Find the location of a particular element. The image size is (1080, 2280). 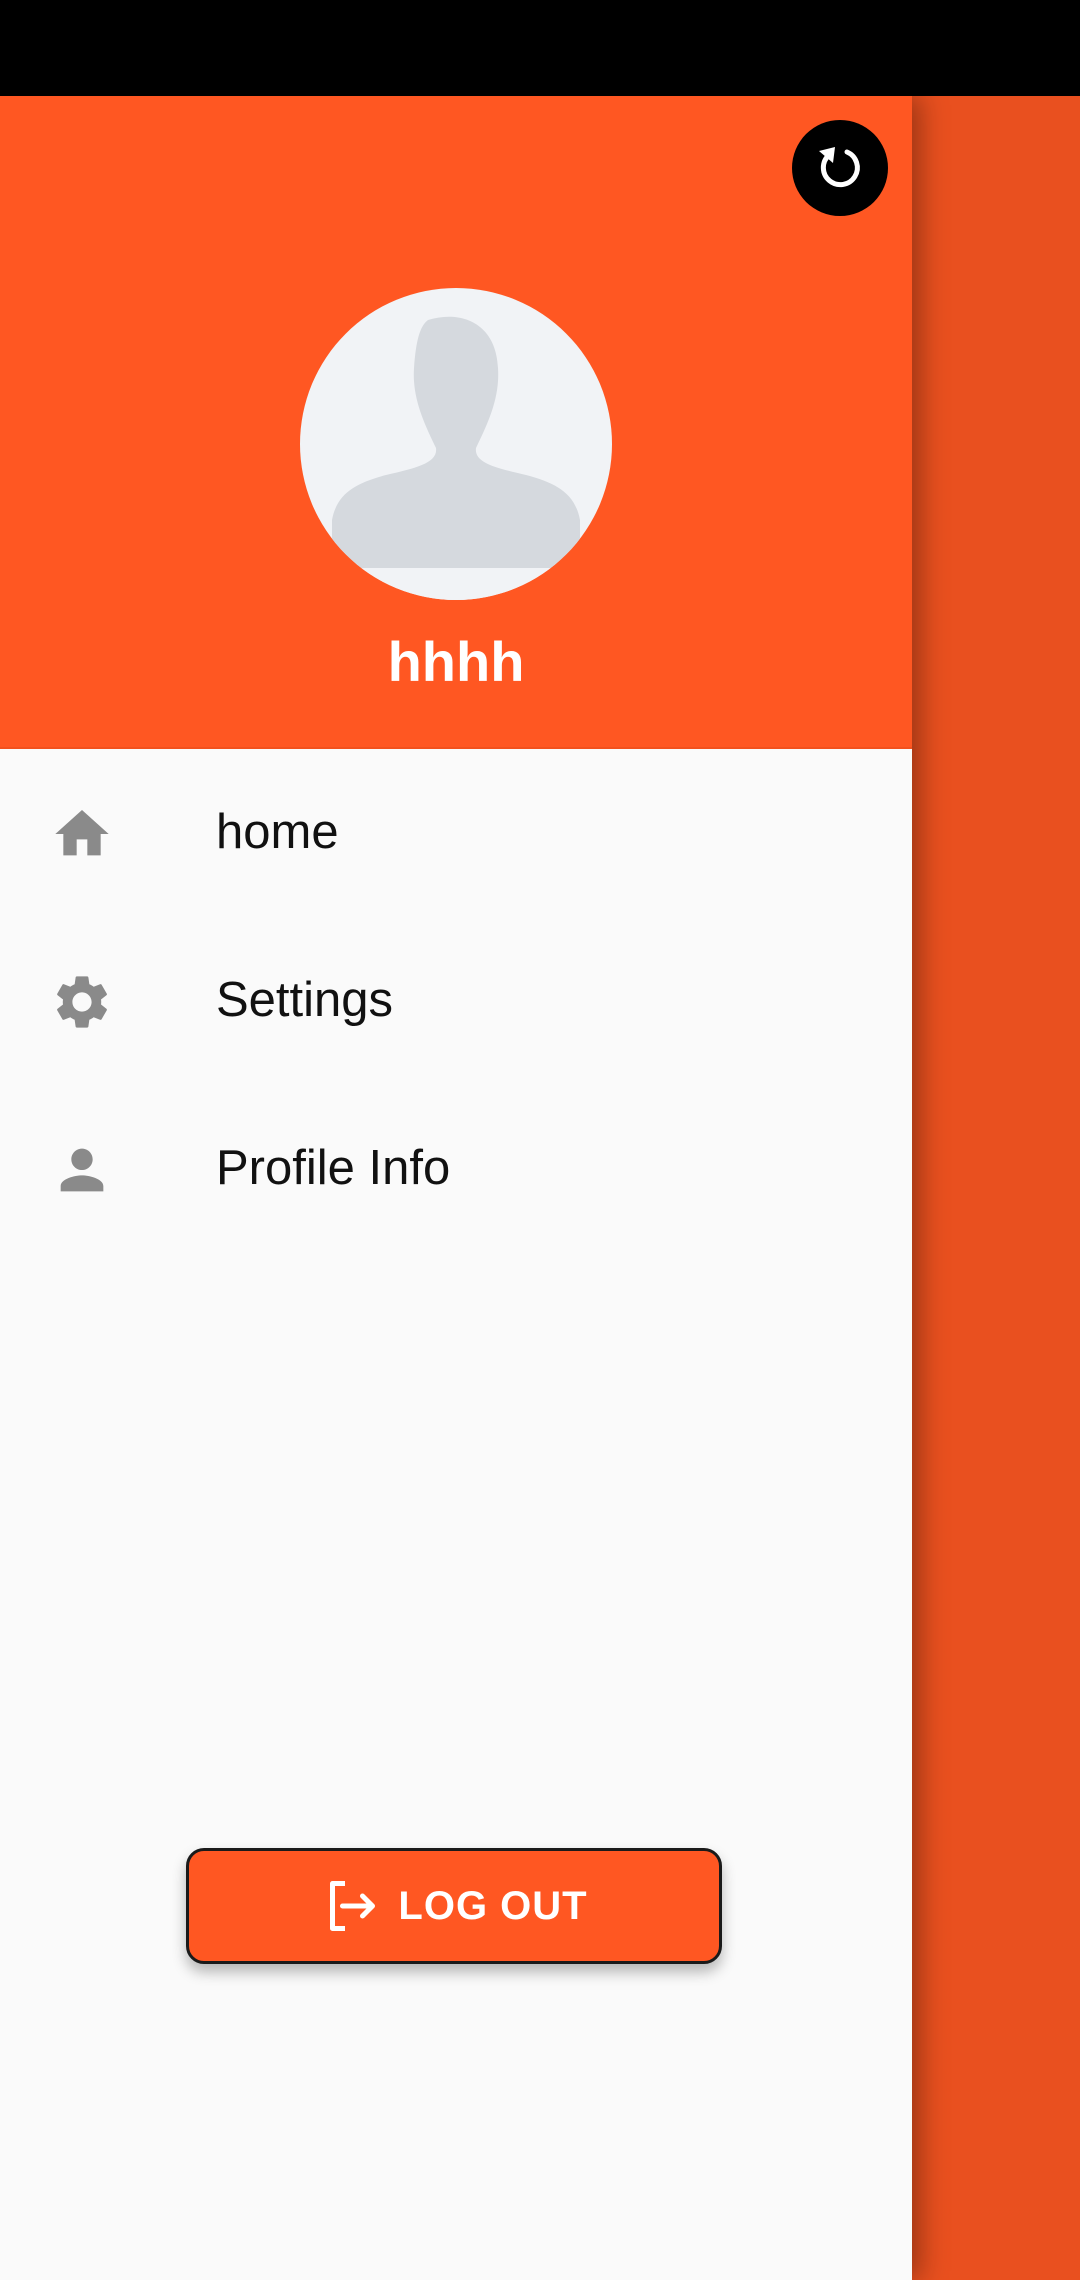

logout-icon is located at coordinates (353, 1906).